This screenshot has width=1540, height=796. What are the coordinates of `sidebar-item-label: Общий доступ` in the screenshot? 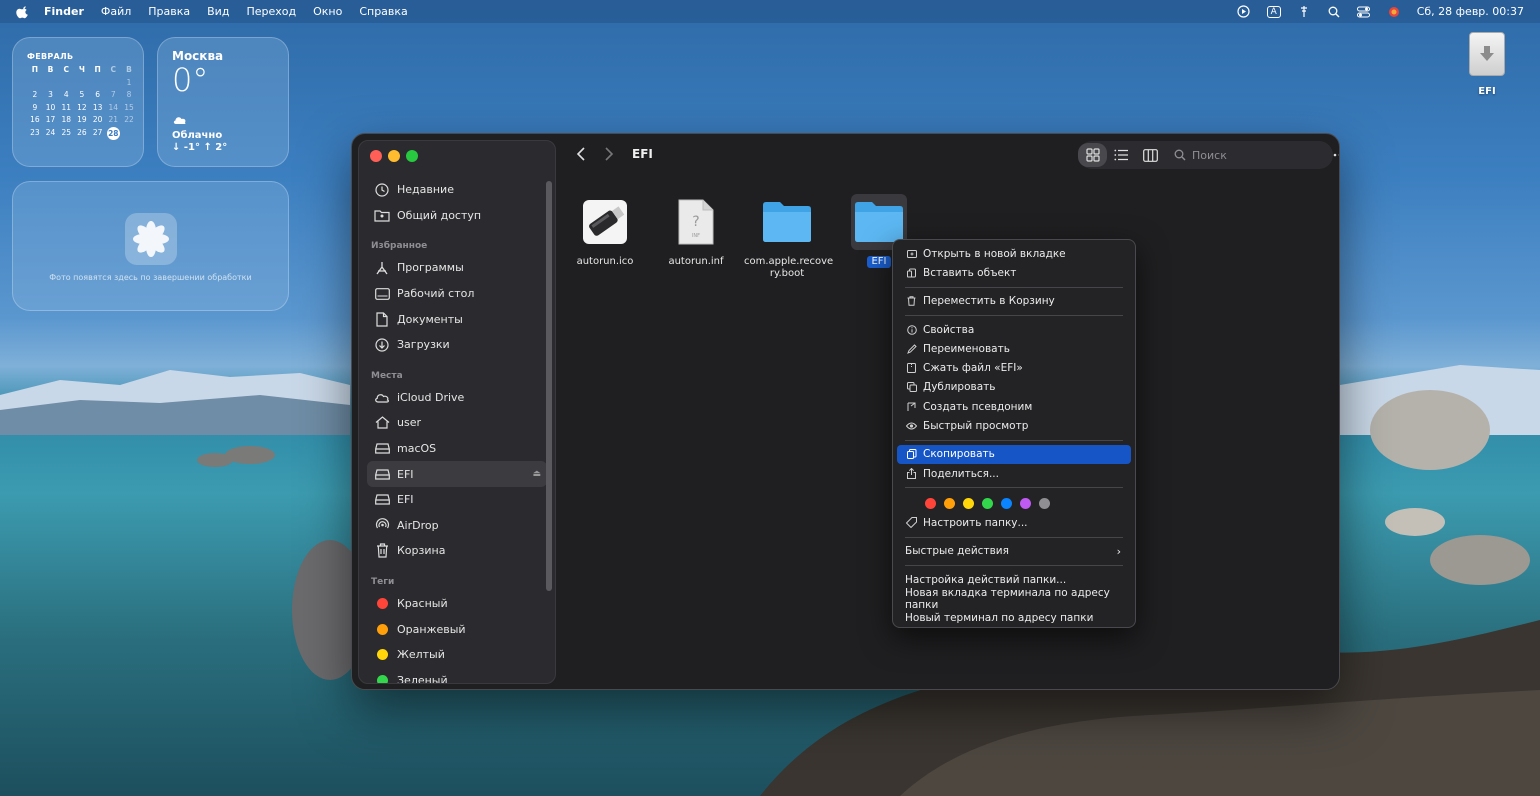 It's located at (439, 215).